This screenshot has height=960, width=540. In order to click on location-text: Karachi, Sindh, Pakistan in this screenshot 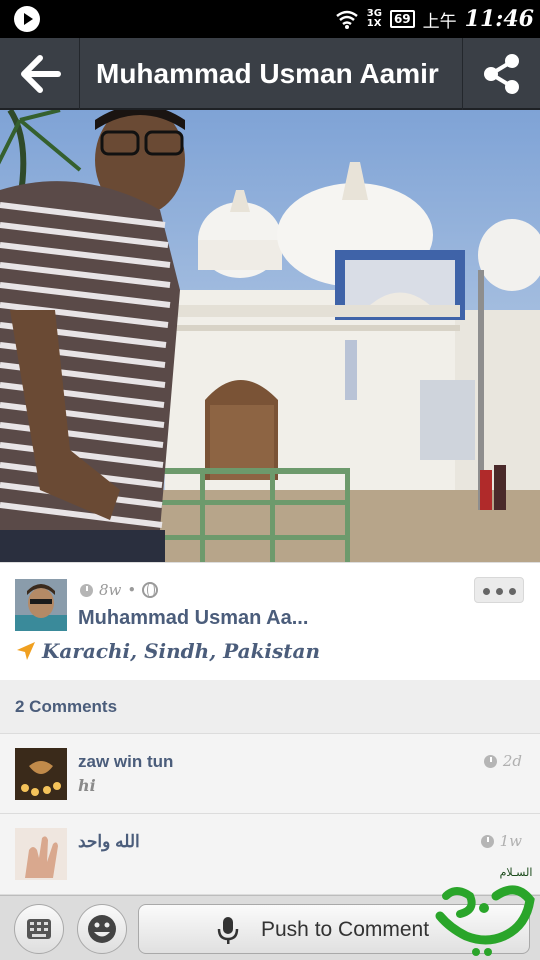, I will do `click(181, 651)`.